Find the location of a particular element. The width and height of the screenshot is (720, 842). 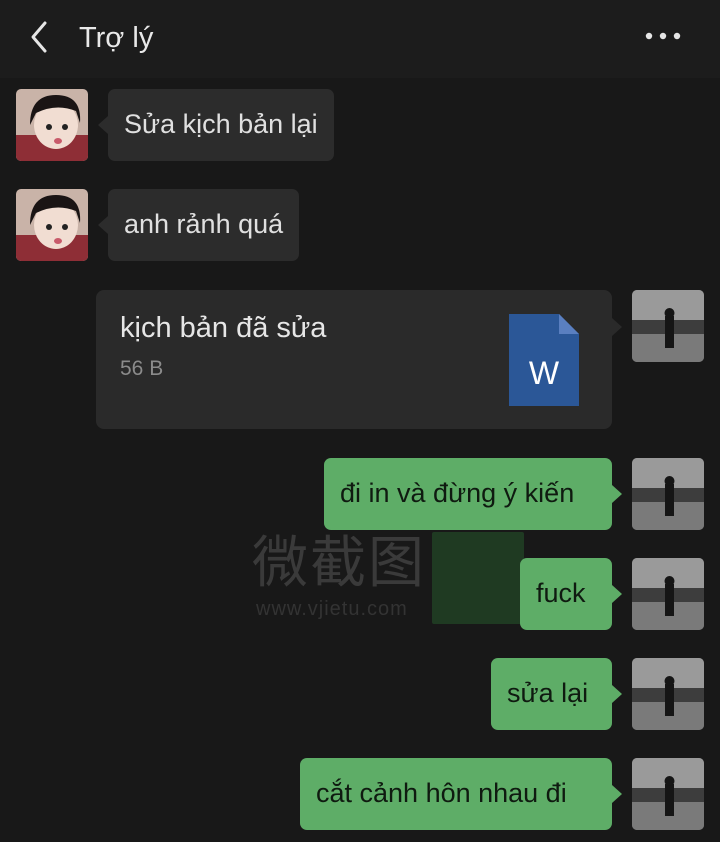

watermark: 微截图 www.vjietu.com is located at coordinates (392, 578).